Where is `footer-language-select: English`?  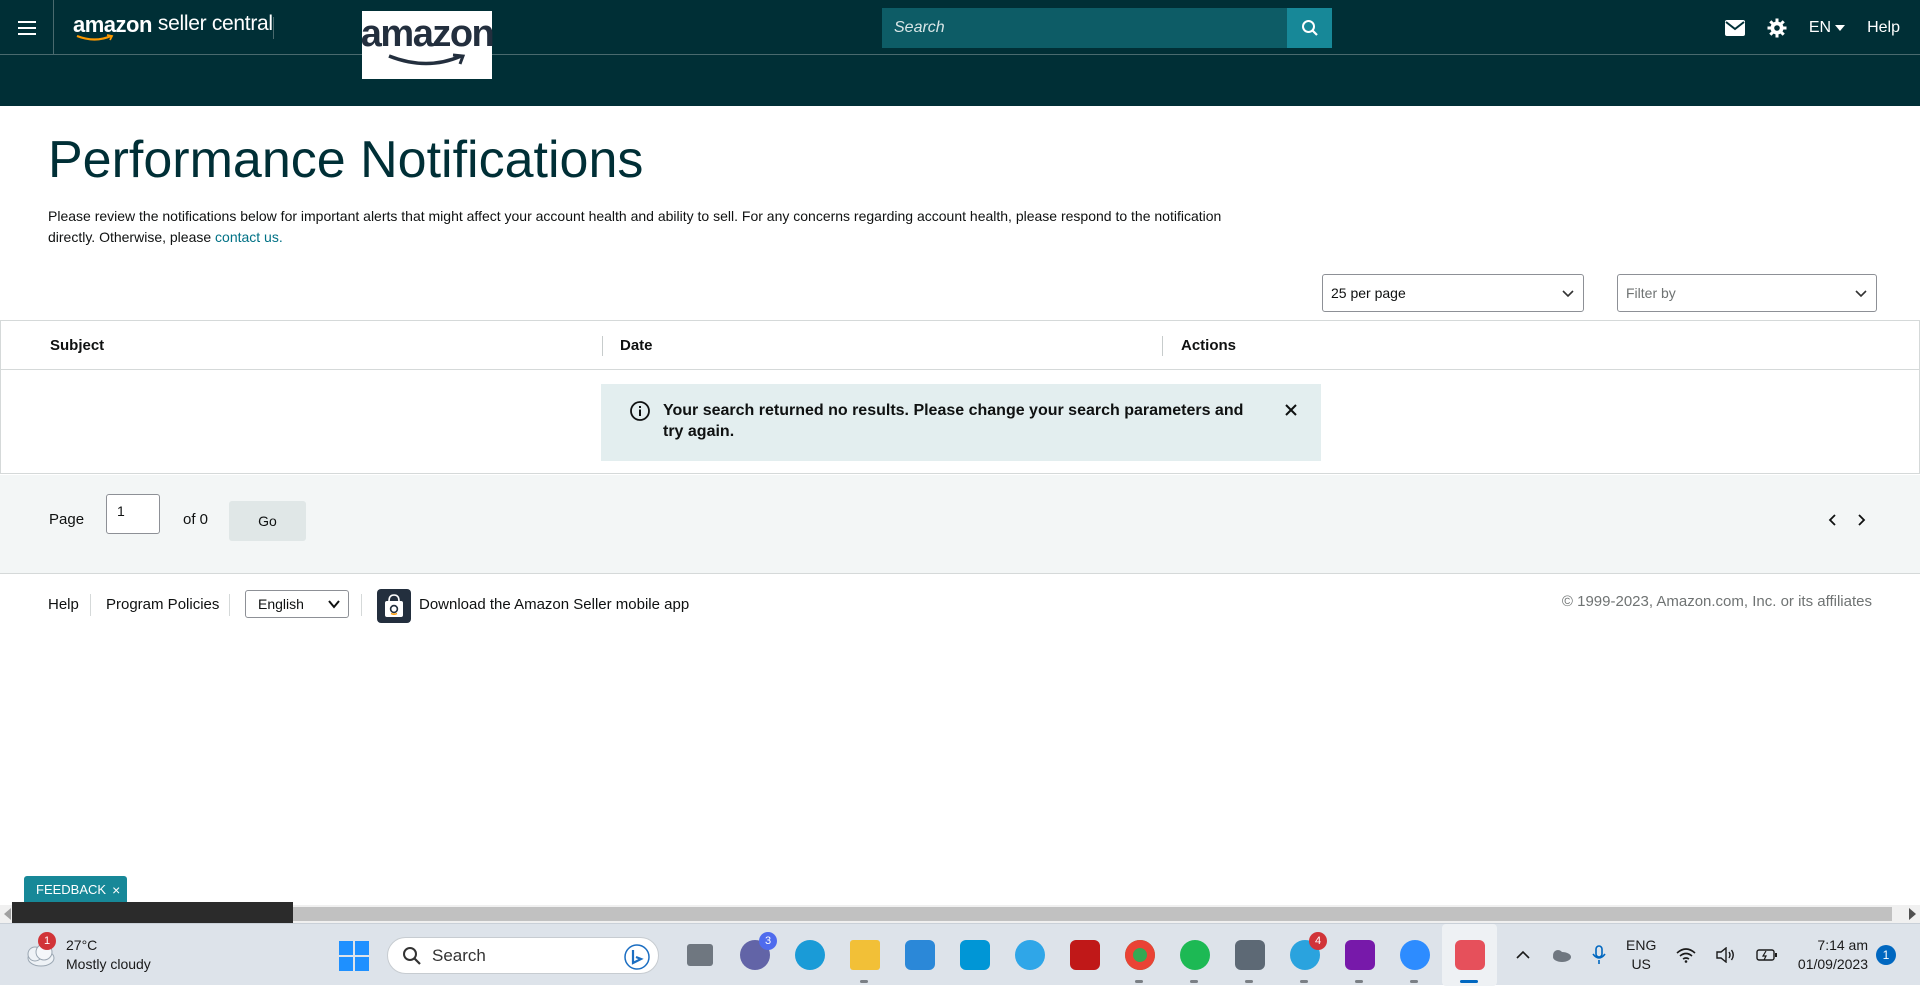 footer-language-select: English is located at coordinates (297, 604).